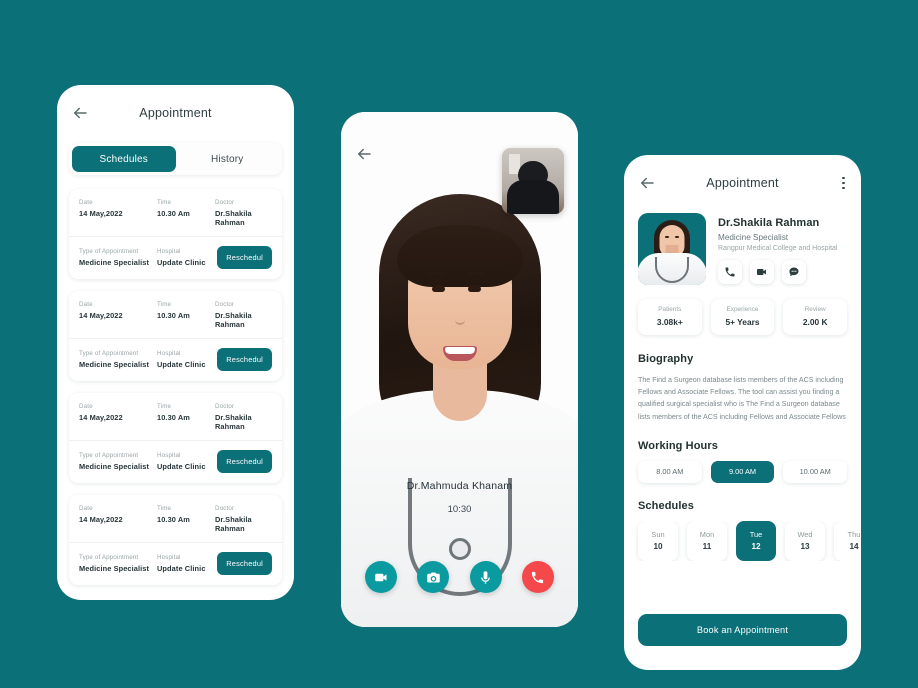 The width and height of the screenshot is (918, 688). I want to click on stat-value: 2.00 K, so click(815, 322).